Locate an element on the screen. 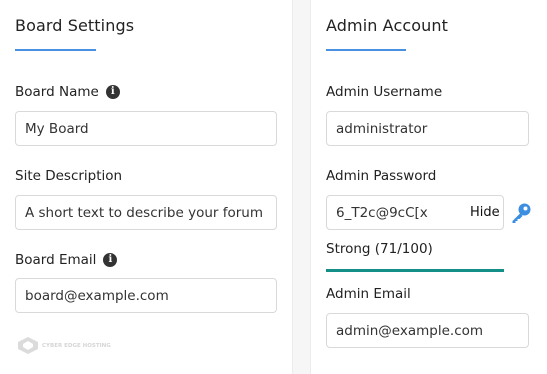 The height and width of the screenshot is (374, 547). site-description-input: A short text to describe your forum is located at coordinates (146, 212).